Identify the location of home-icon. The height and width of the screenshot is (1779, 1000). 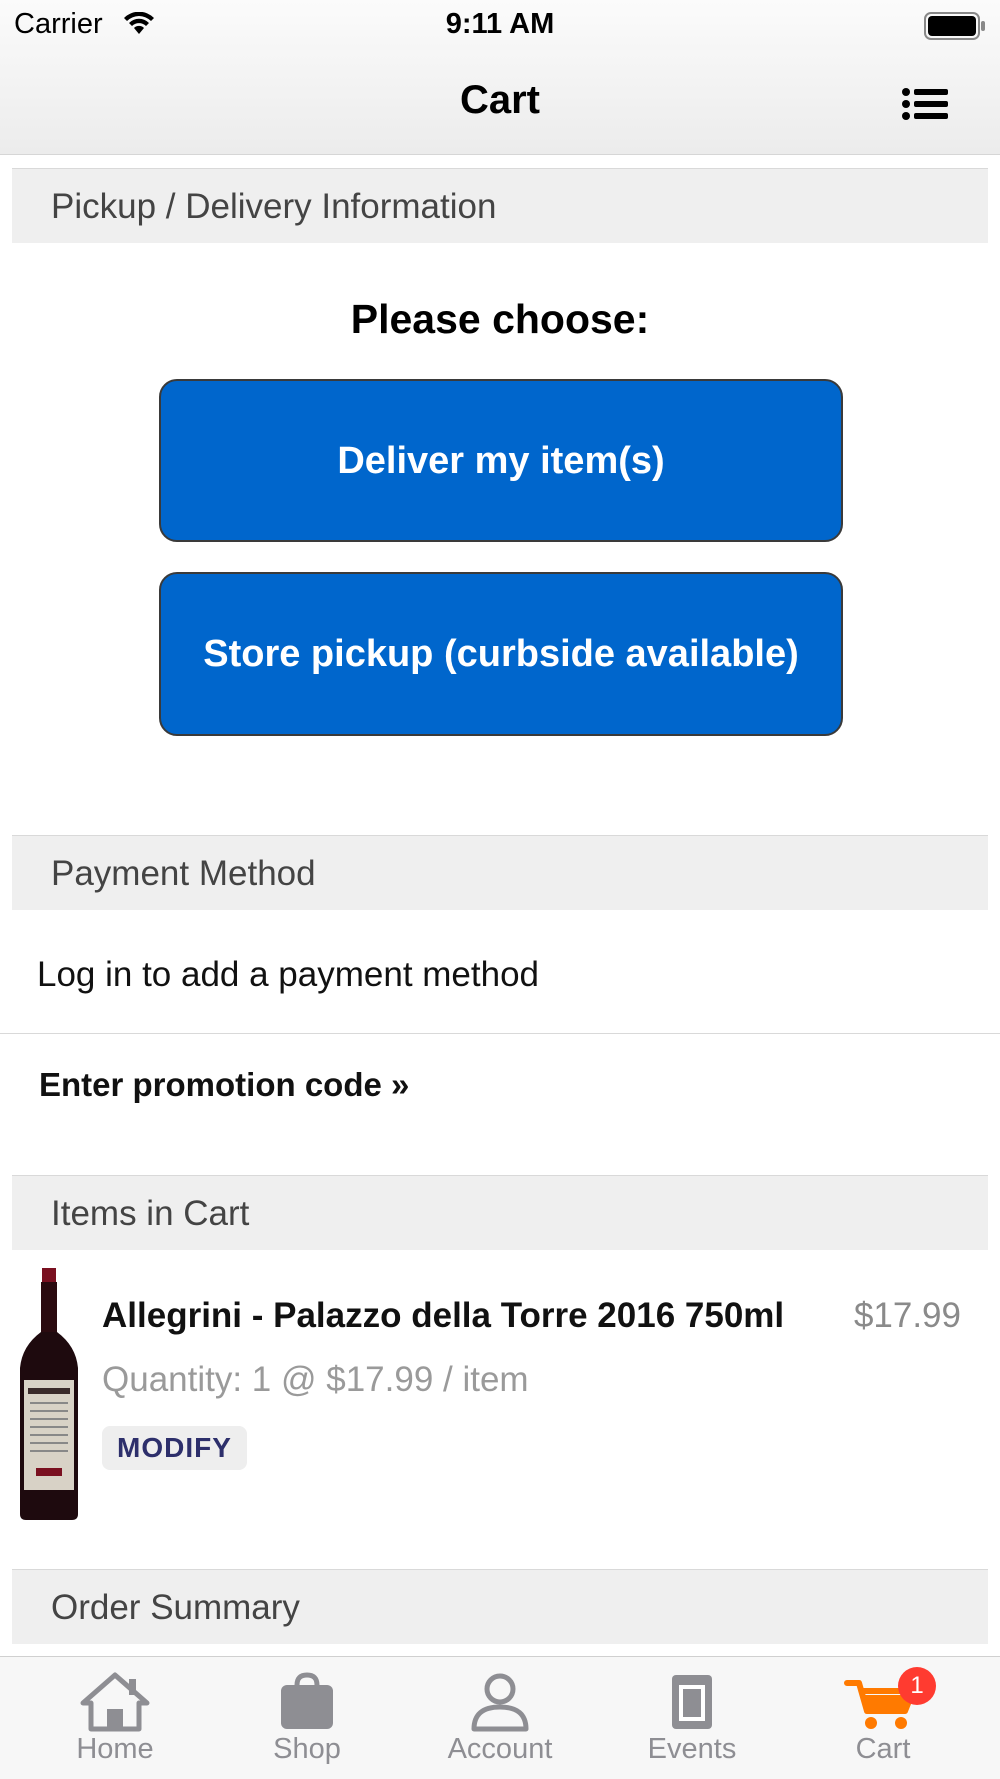
(115, 1702).